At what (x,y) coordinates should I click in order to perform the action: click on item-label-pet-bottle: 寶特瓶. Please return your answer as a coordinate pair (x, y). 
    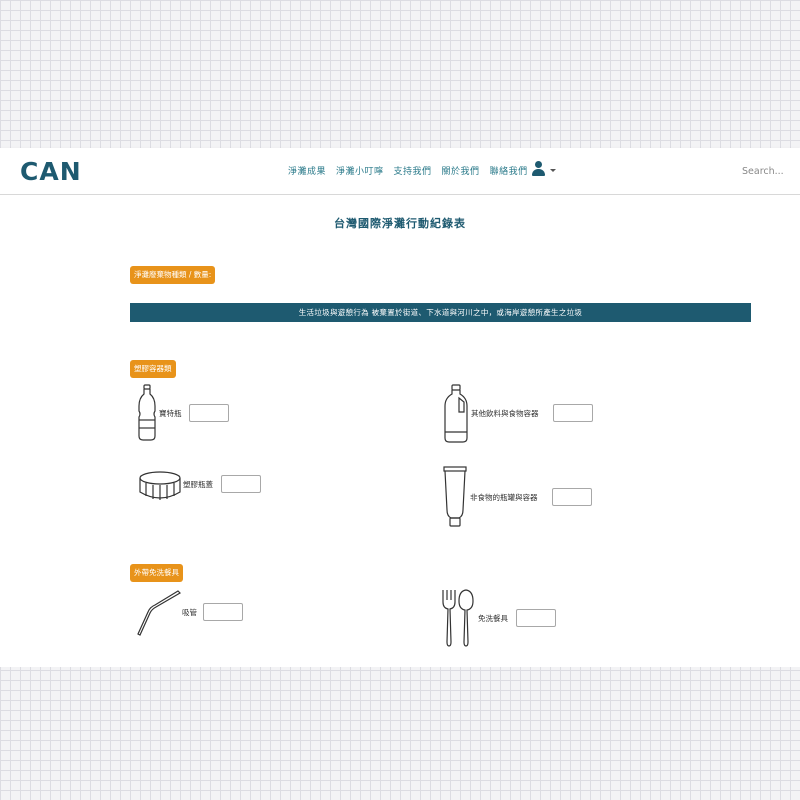
    Looking at the image, I should click on (170, 413).